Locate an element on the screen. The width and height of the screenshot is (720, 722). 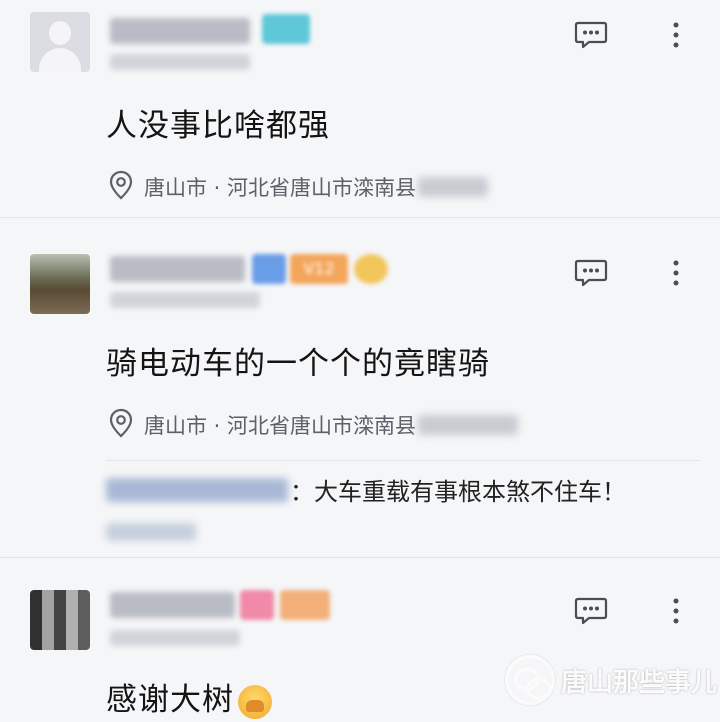
watermark-text: 唐山那些事儿 is located at coordinates (639, 682).